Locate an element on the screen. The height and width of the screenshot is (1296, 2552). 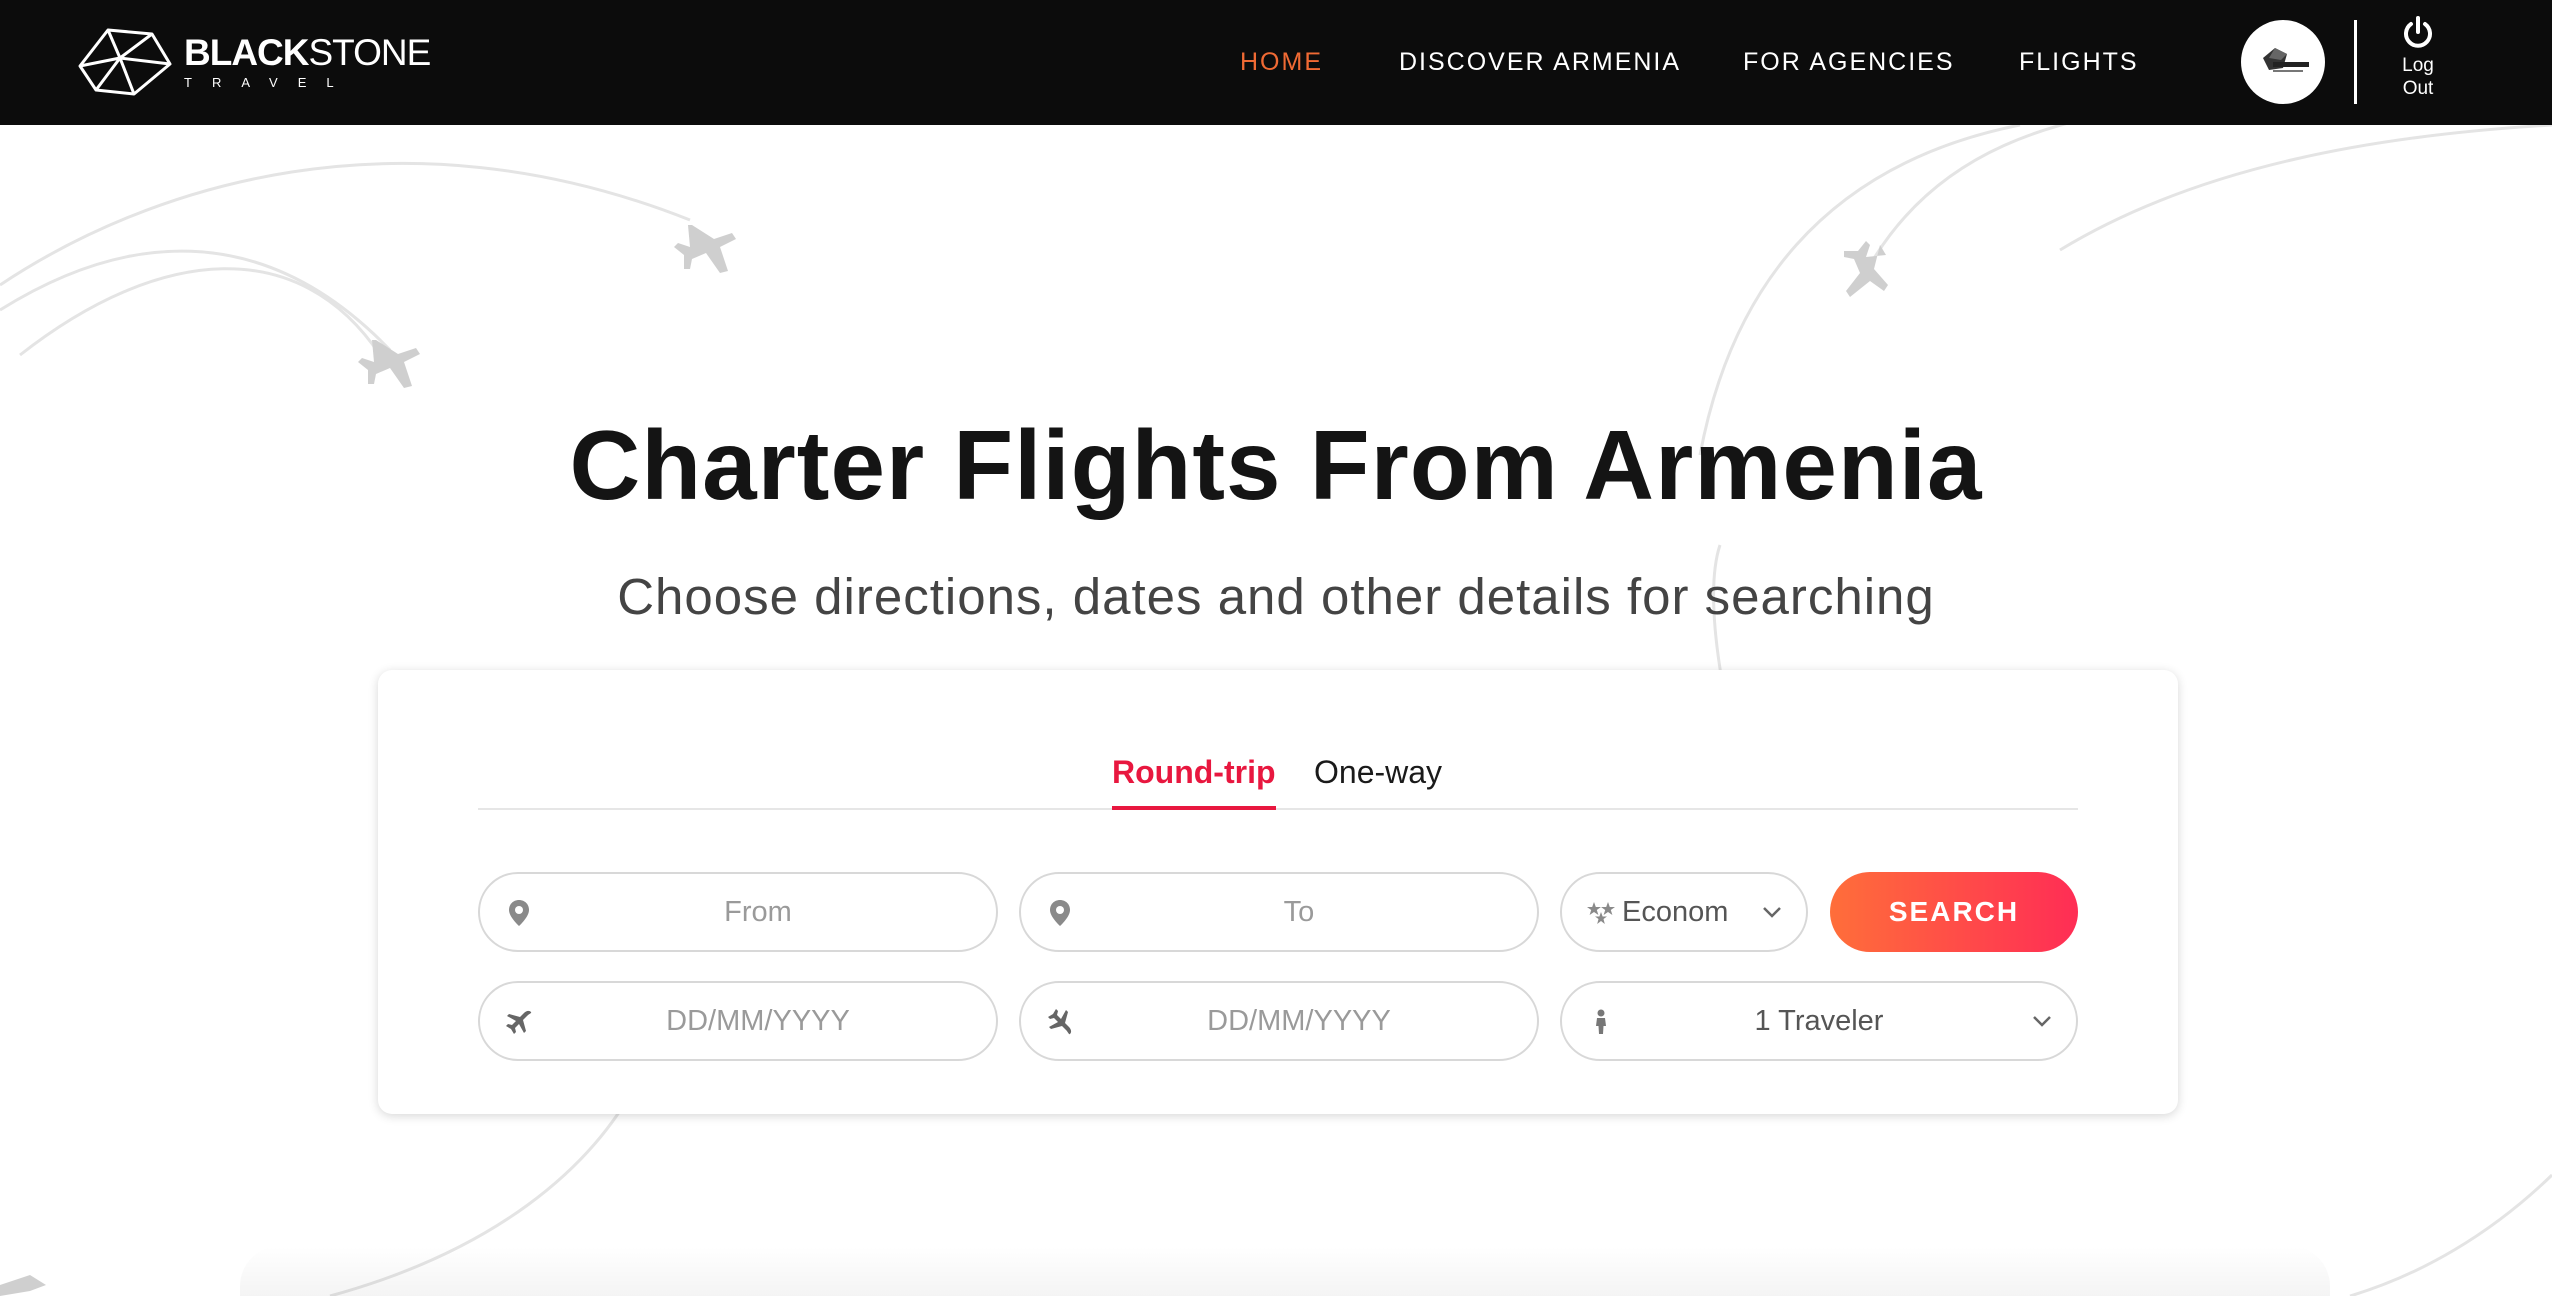
return-date-field: DD/MM/YYYY is located at coordinates (1279, 1021).